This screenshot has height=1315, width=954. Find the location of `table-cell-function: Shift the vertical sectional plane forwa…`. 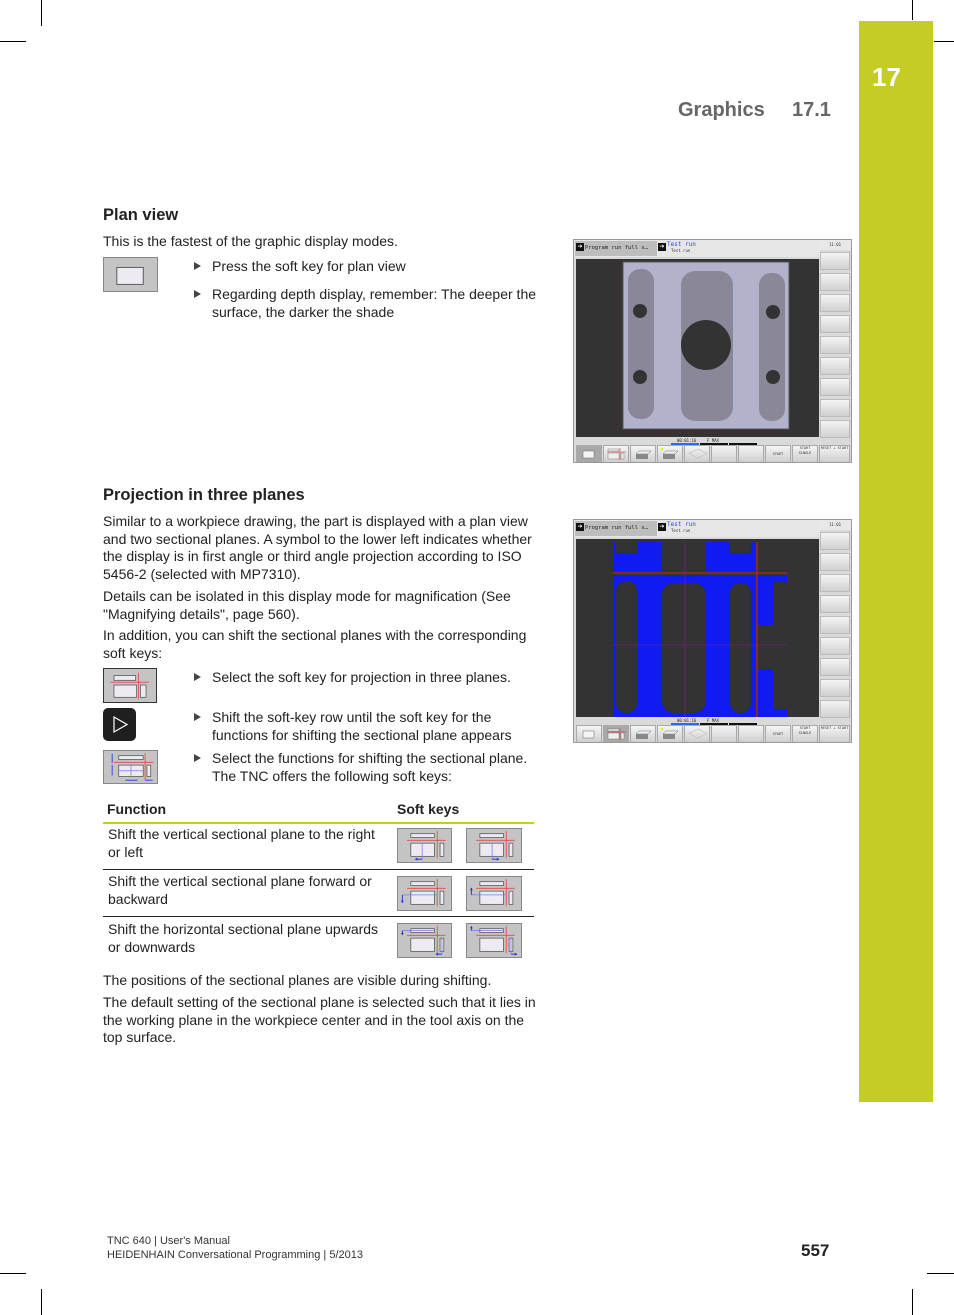

table-cell-function: Shift the vertical sectional plane forwa… is located at coordinates (240, 890).